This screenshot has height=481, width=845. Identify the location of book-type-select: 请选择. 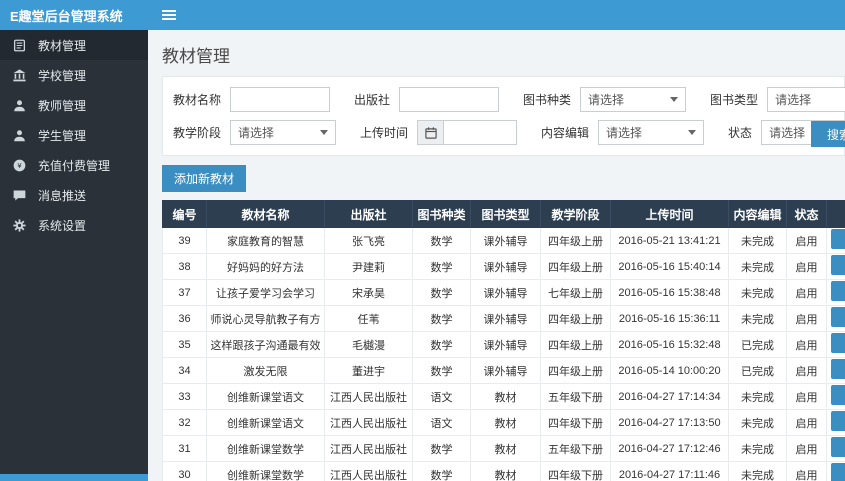
(806, 99).